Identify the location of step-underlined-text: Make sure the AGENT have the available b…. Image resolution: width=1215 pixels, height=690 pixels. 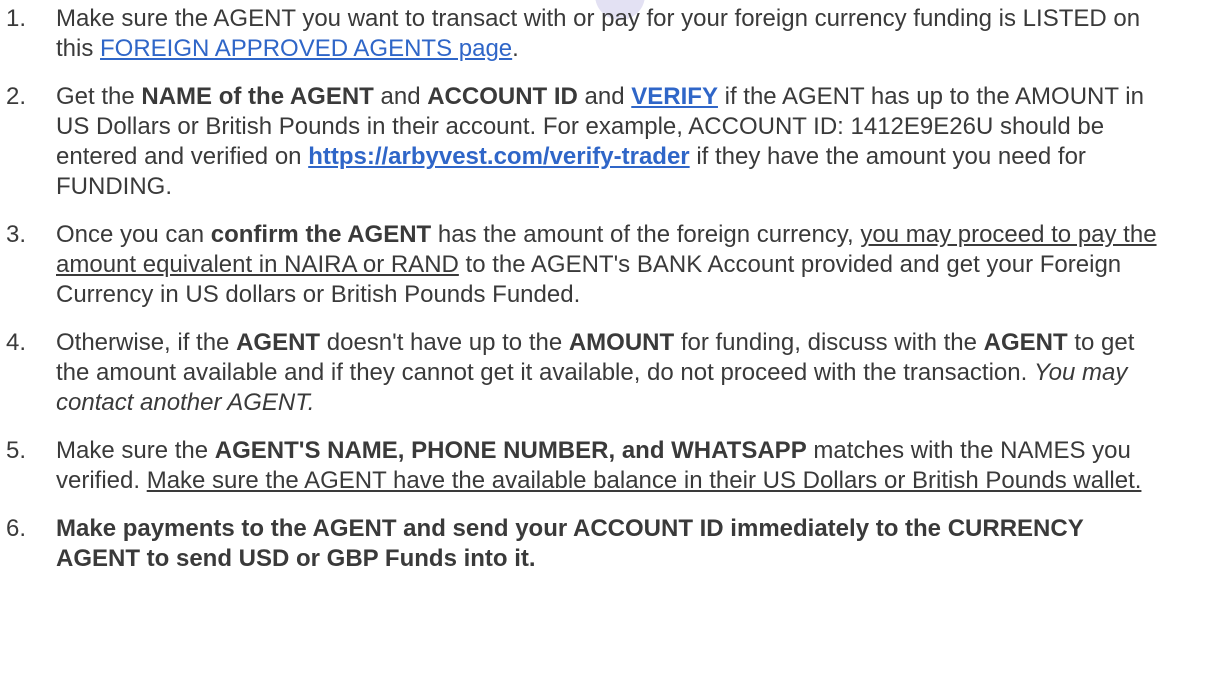
(644, 480).